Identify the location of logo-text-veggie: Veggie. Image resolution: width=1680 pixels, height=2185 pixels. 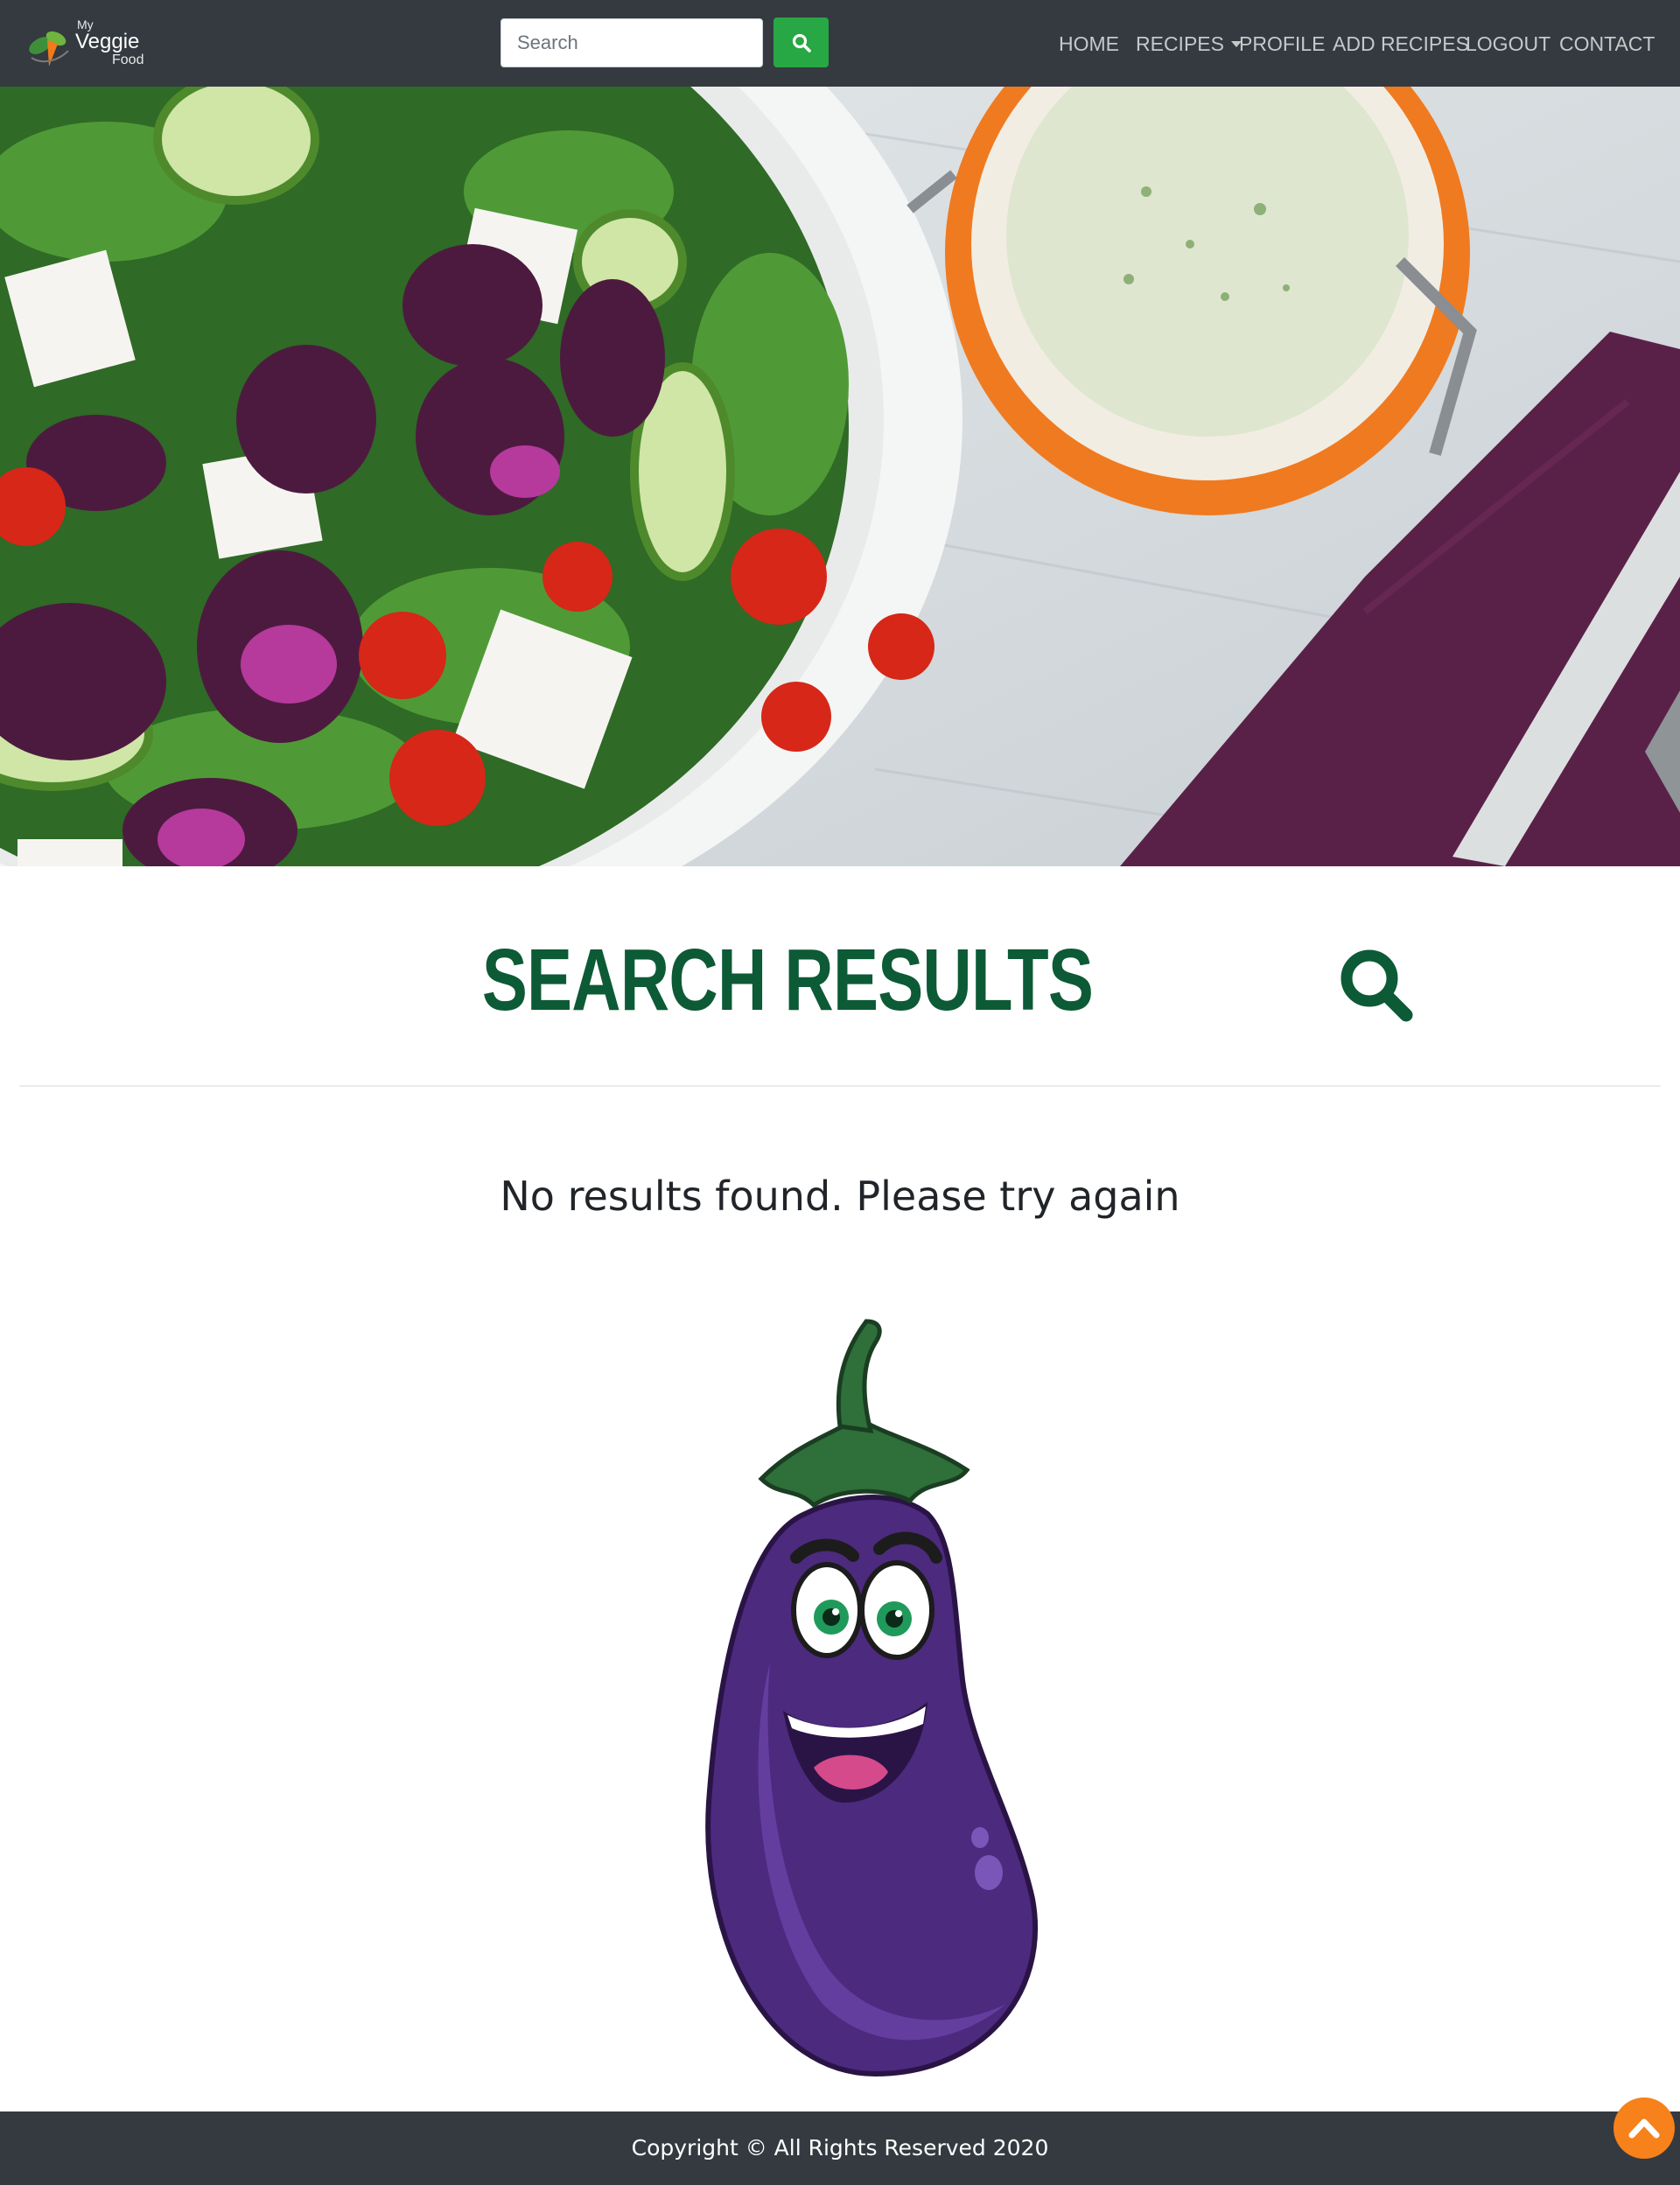
(107, 41).